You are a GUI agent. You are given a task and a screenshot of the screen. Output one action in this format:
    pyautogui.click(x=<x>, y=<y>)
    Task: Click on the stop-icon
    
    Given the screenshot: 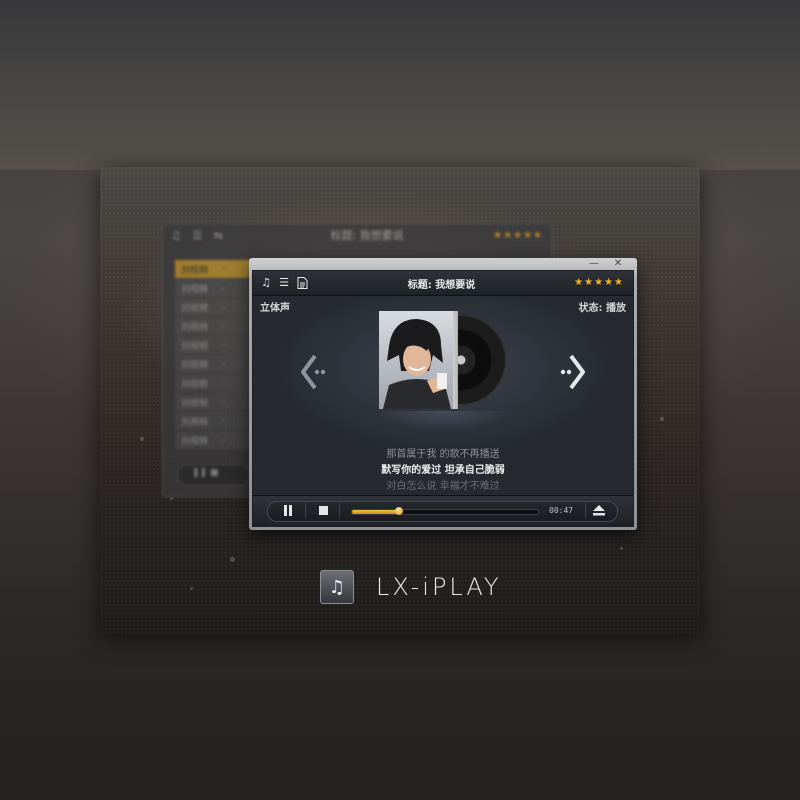 What is the action you would take?
    pyautogui.click(x=323, y=510)
    